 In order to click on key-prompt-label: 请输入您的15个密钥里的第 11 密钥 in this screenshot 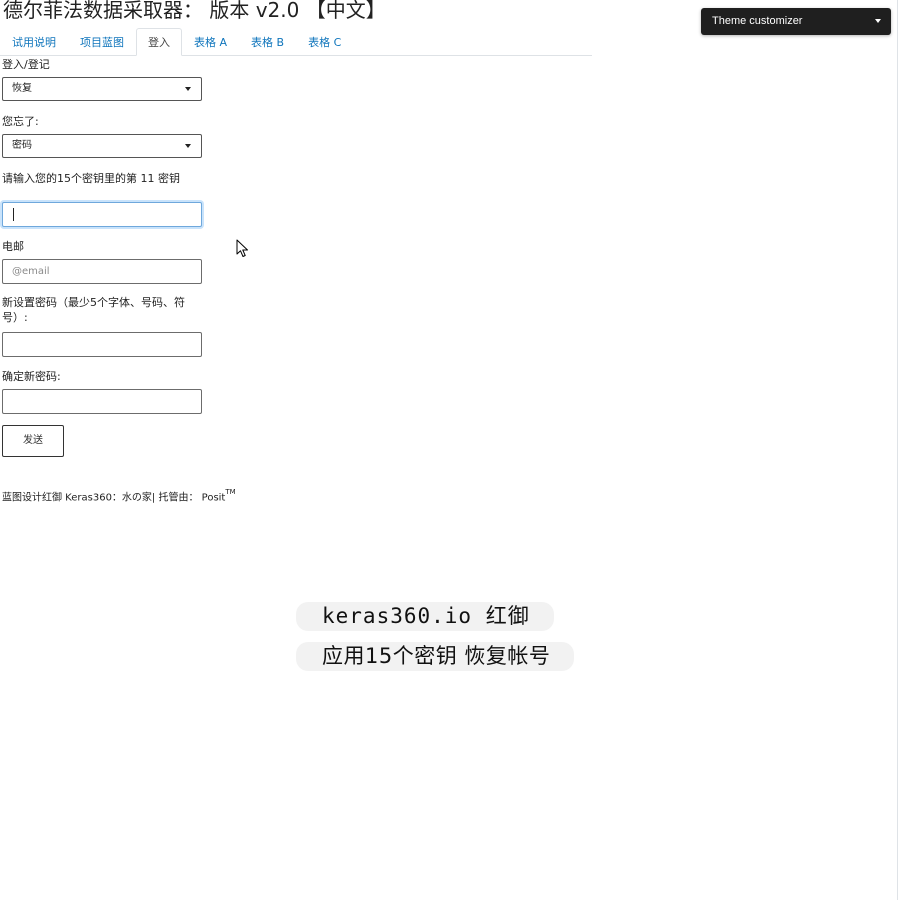, I will do `click(91, 178)`.